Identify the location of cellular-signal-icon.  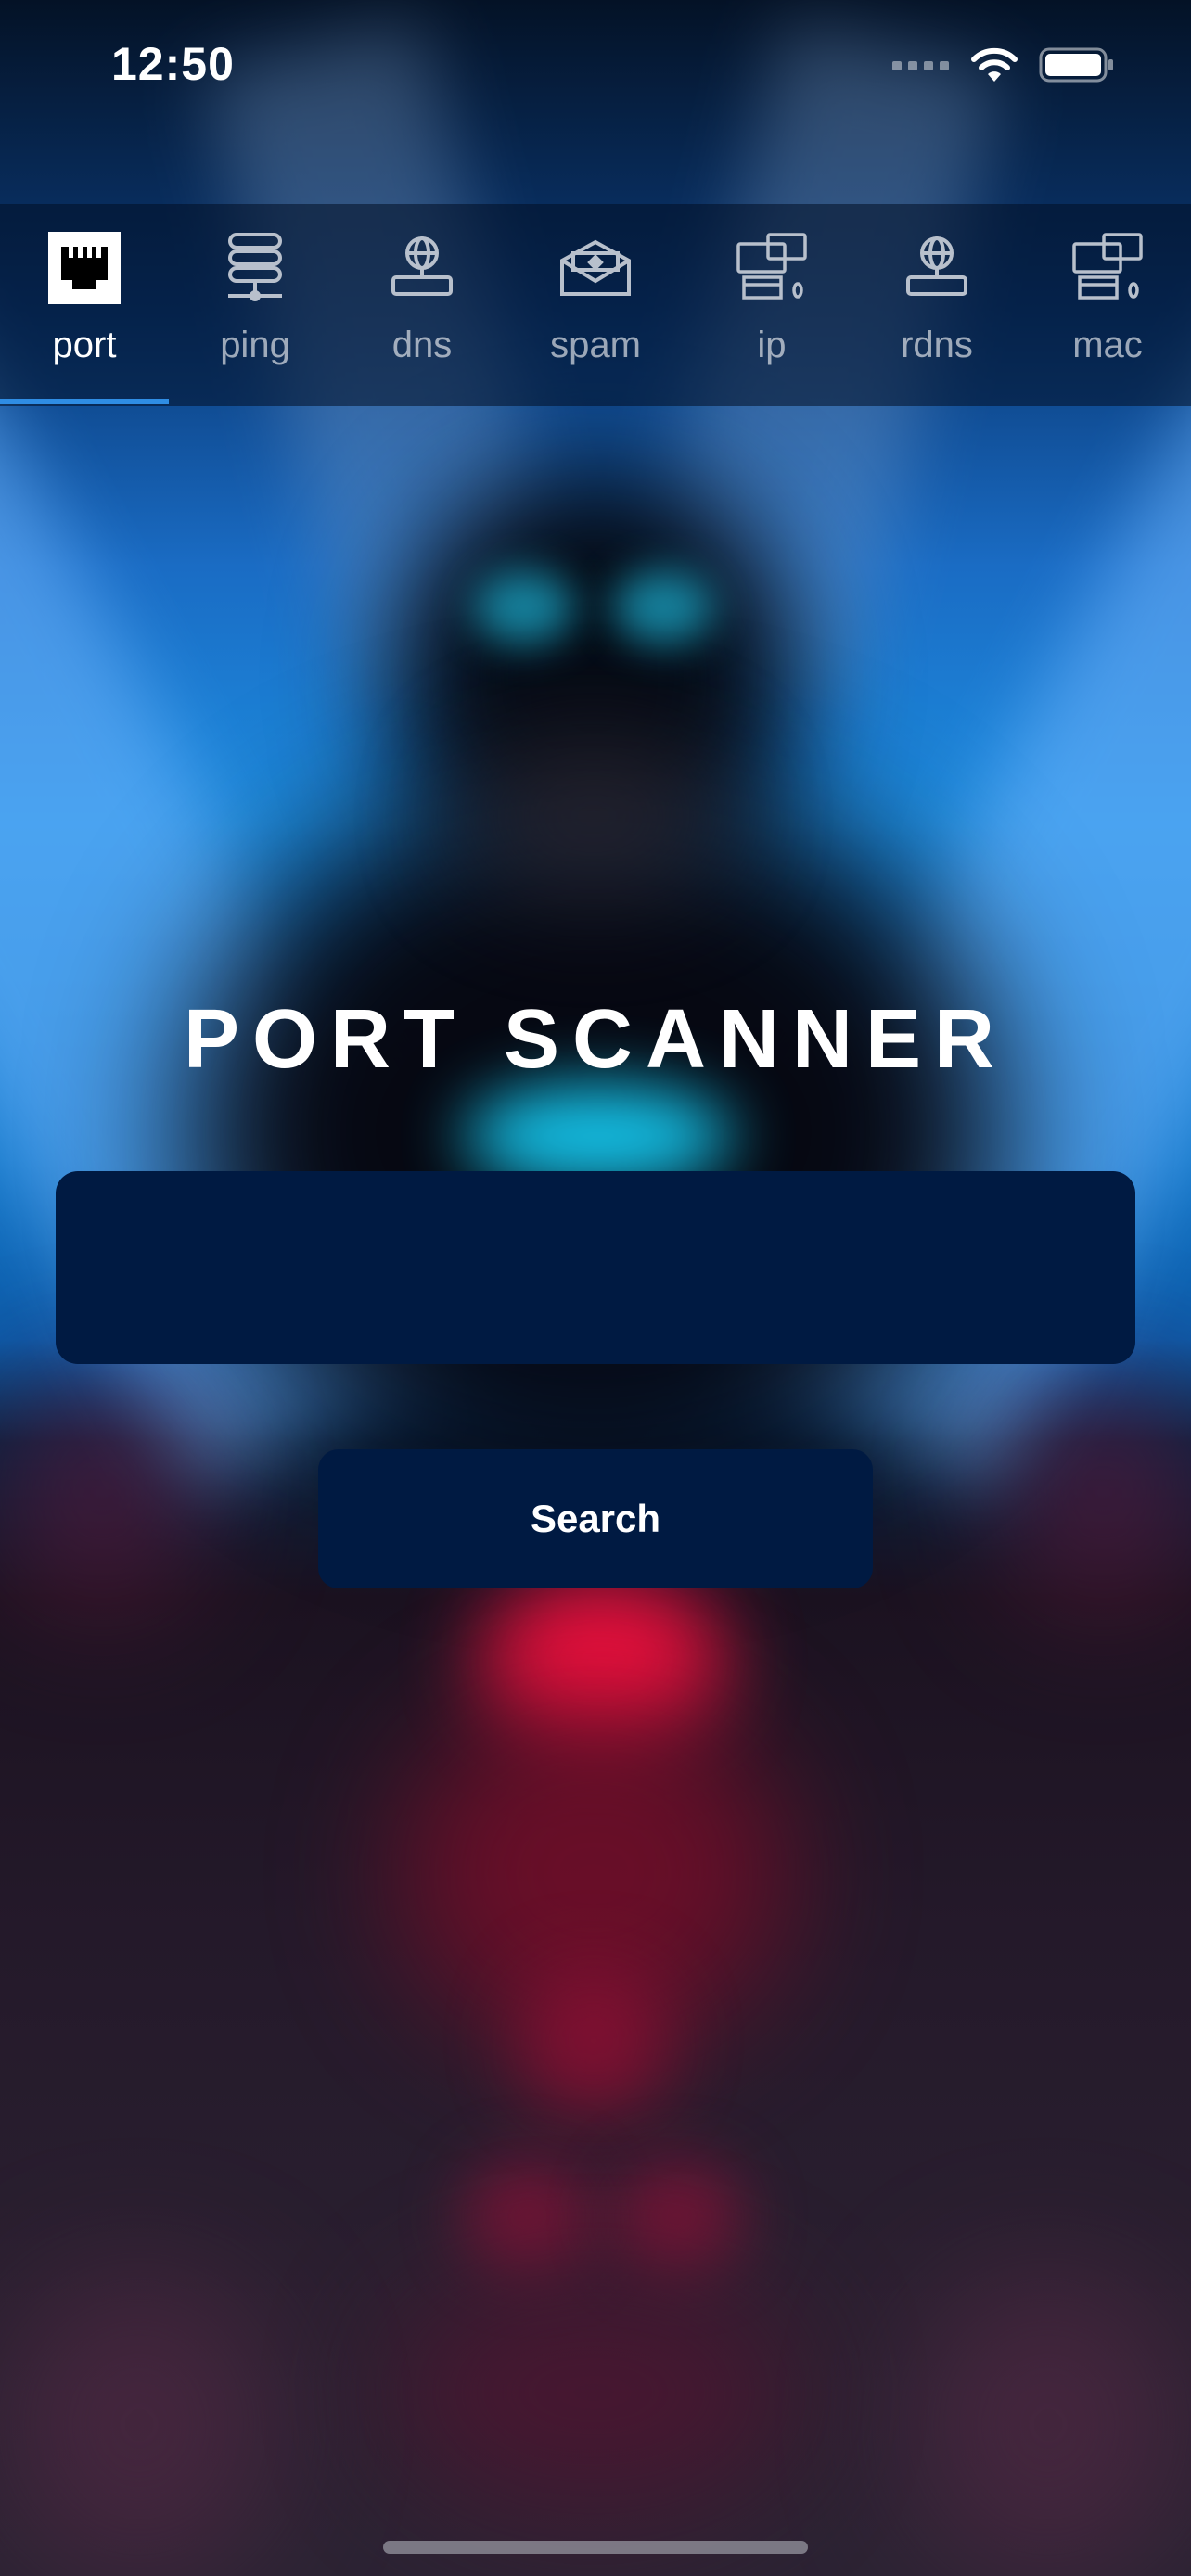
(921, 67).